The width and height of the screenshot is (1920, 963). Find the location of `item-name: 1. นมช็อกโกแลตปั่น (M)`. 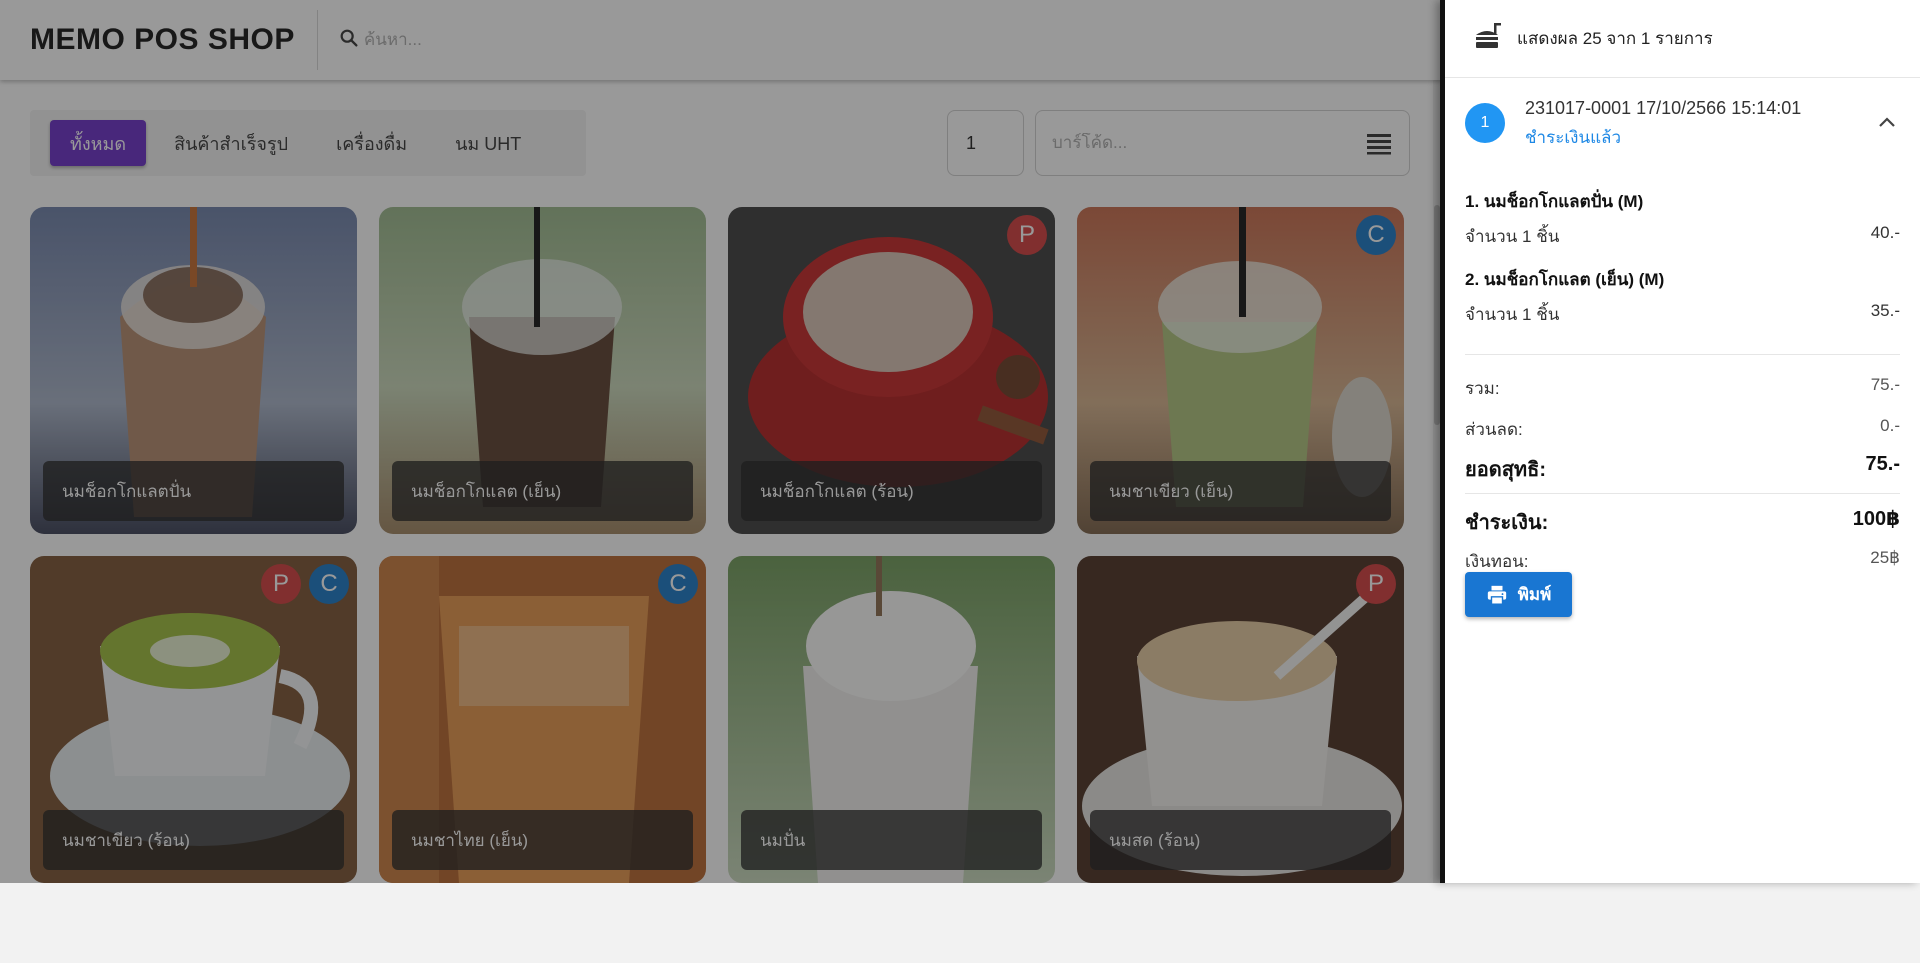

item-name: 1. นมช็อกโกแลตปั่น (M) is located at coordinates (1554, 201).